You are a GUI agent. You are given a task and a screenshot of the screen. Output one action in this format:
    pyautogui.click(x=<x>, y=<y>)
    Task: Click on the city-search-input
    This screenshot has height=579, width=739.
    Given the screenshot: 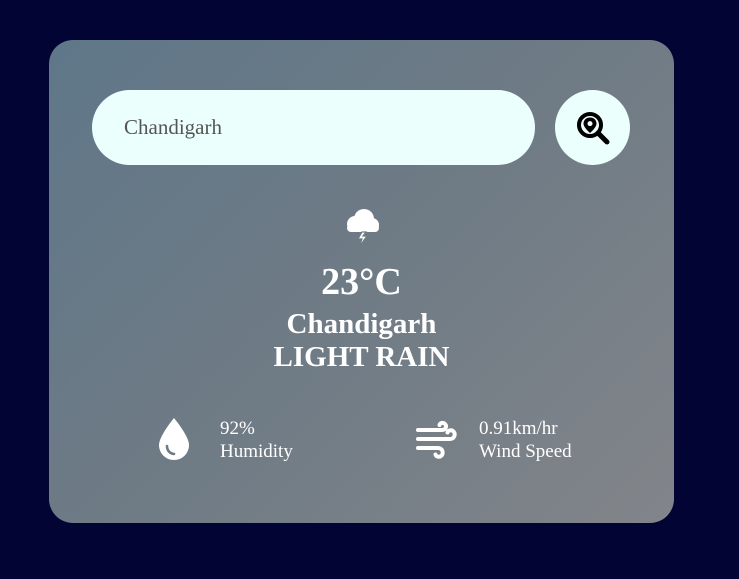 What is the action you would take?
    pyautogui.click(x=313, y=127)
    